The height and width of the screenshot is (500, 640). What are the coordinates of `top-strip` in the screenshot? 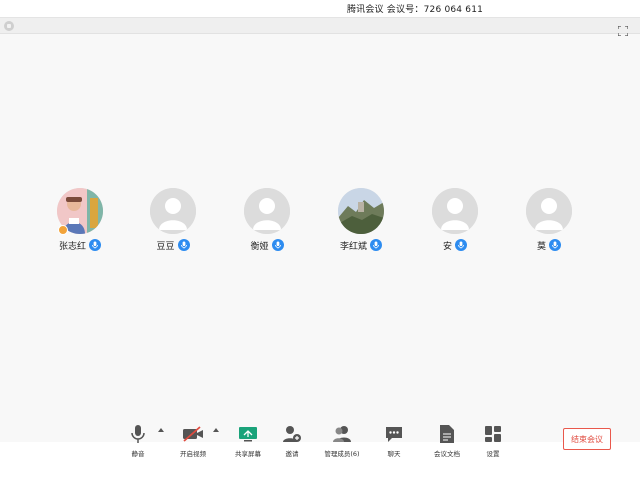 It's located at (320, 27).